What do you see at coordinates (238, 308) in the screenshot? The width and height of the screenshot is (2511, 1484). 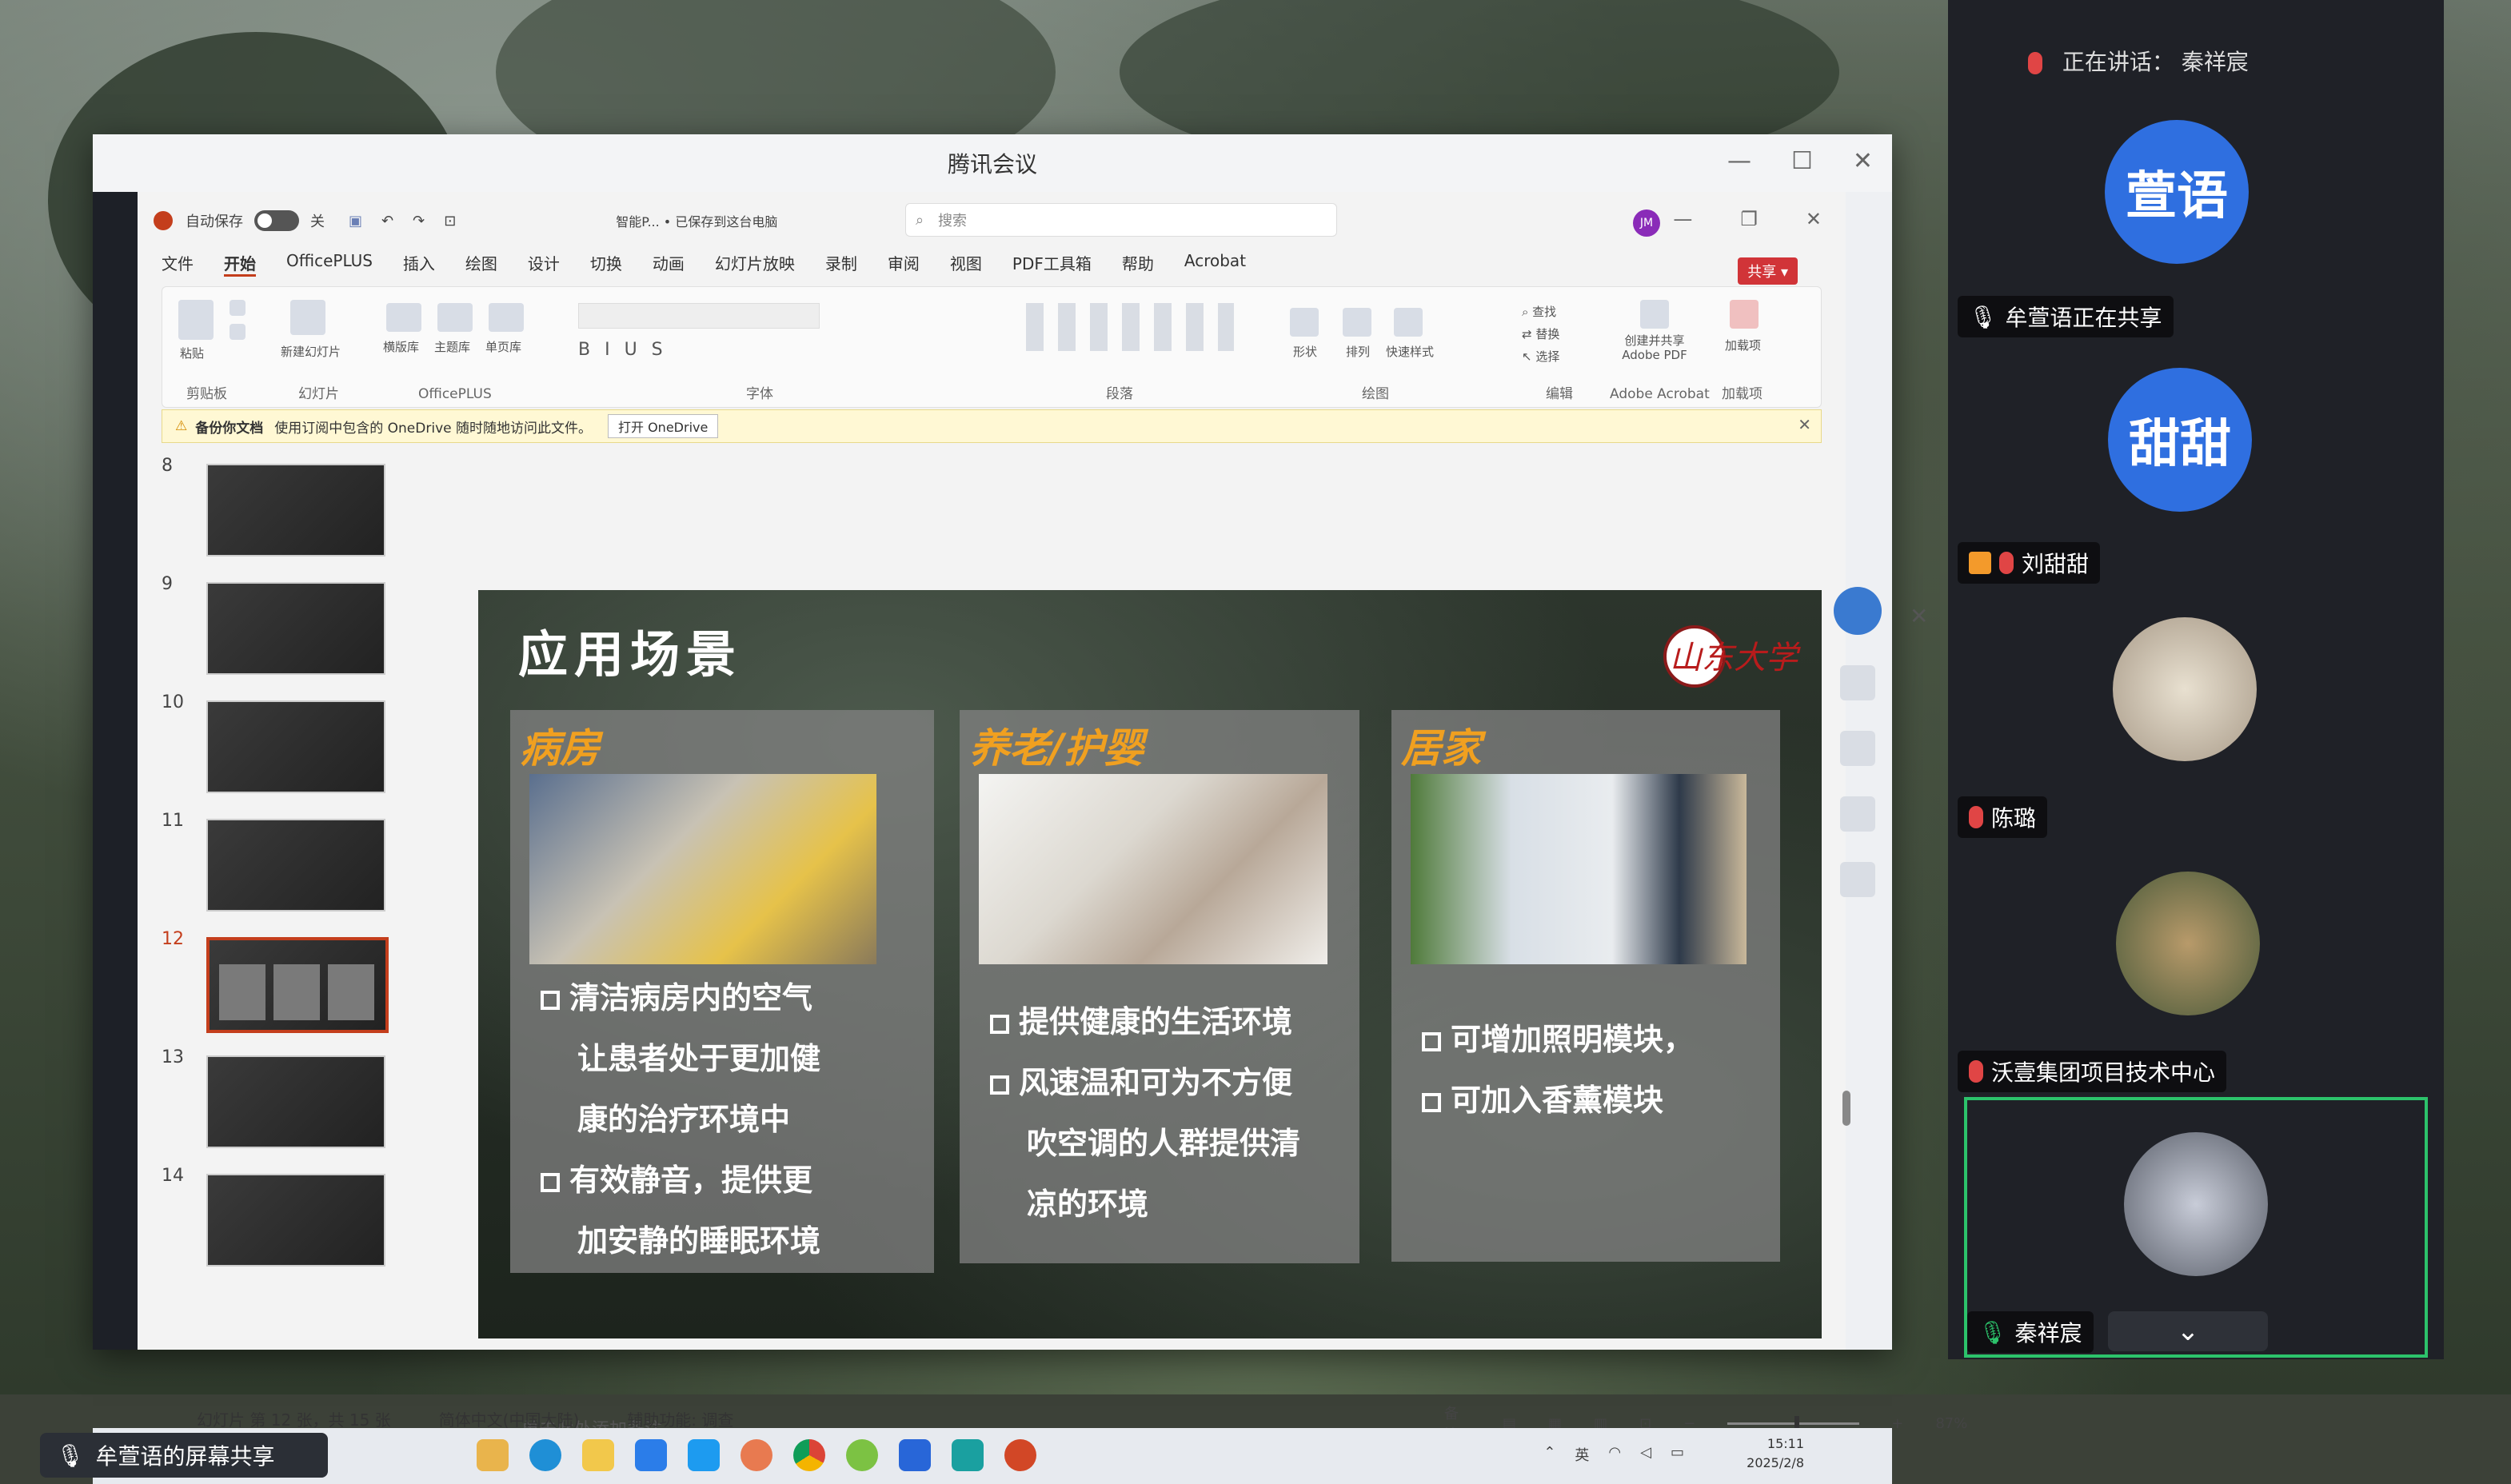 I see `cut-icon` at bounding box center [238, 308].